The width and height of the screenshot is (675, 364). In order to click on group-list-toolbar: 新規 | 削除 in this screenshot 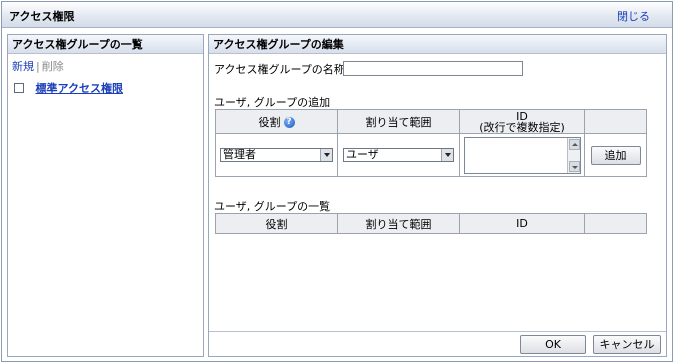, I will do `click(105, 64)`.